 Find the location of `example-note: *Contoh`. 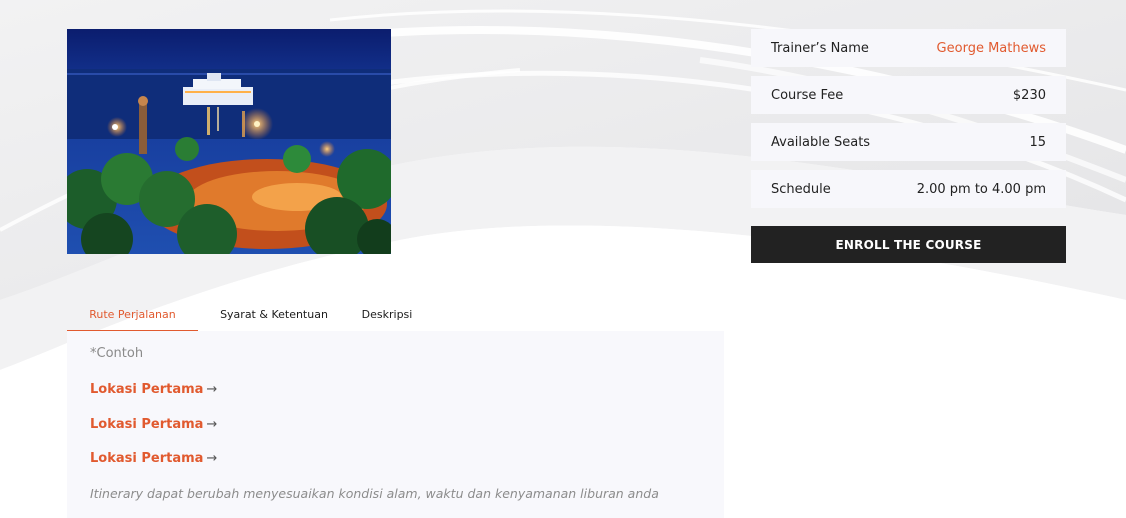

example-note: *Contoh is located at coordinates (117, 353).